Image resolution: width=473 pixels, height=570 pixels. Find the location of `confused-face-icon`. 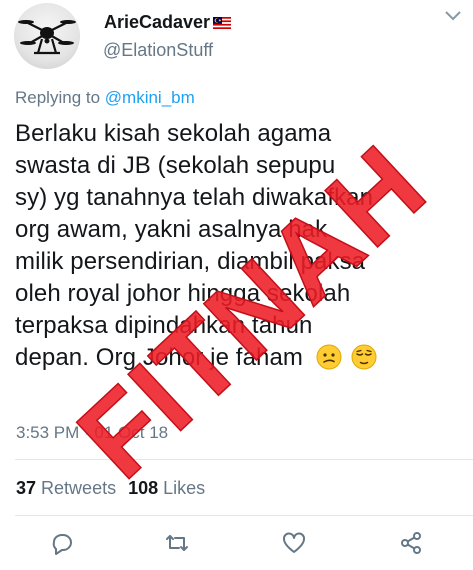

confused-face-icon is located at coordinates (329, 357).